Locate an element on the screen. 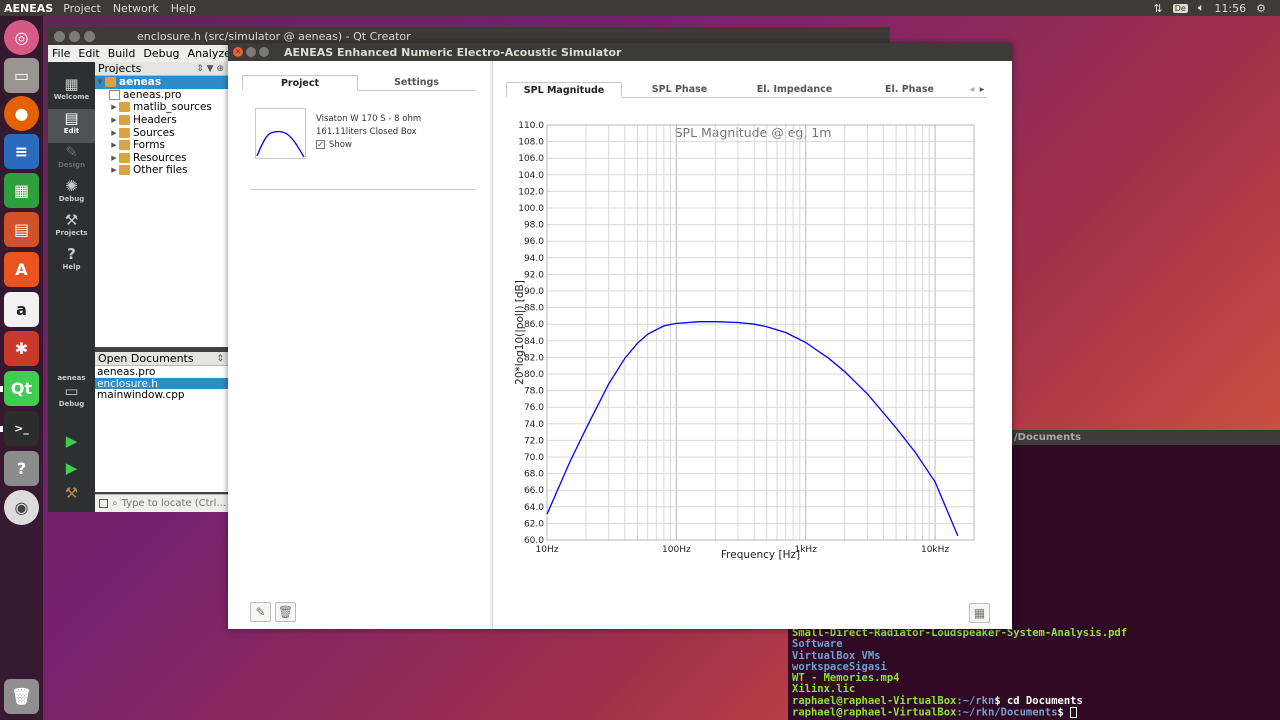 This screenshot has width=1280, height=720. tree-item-label: Resources is located at coordinates (160, 157).